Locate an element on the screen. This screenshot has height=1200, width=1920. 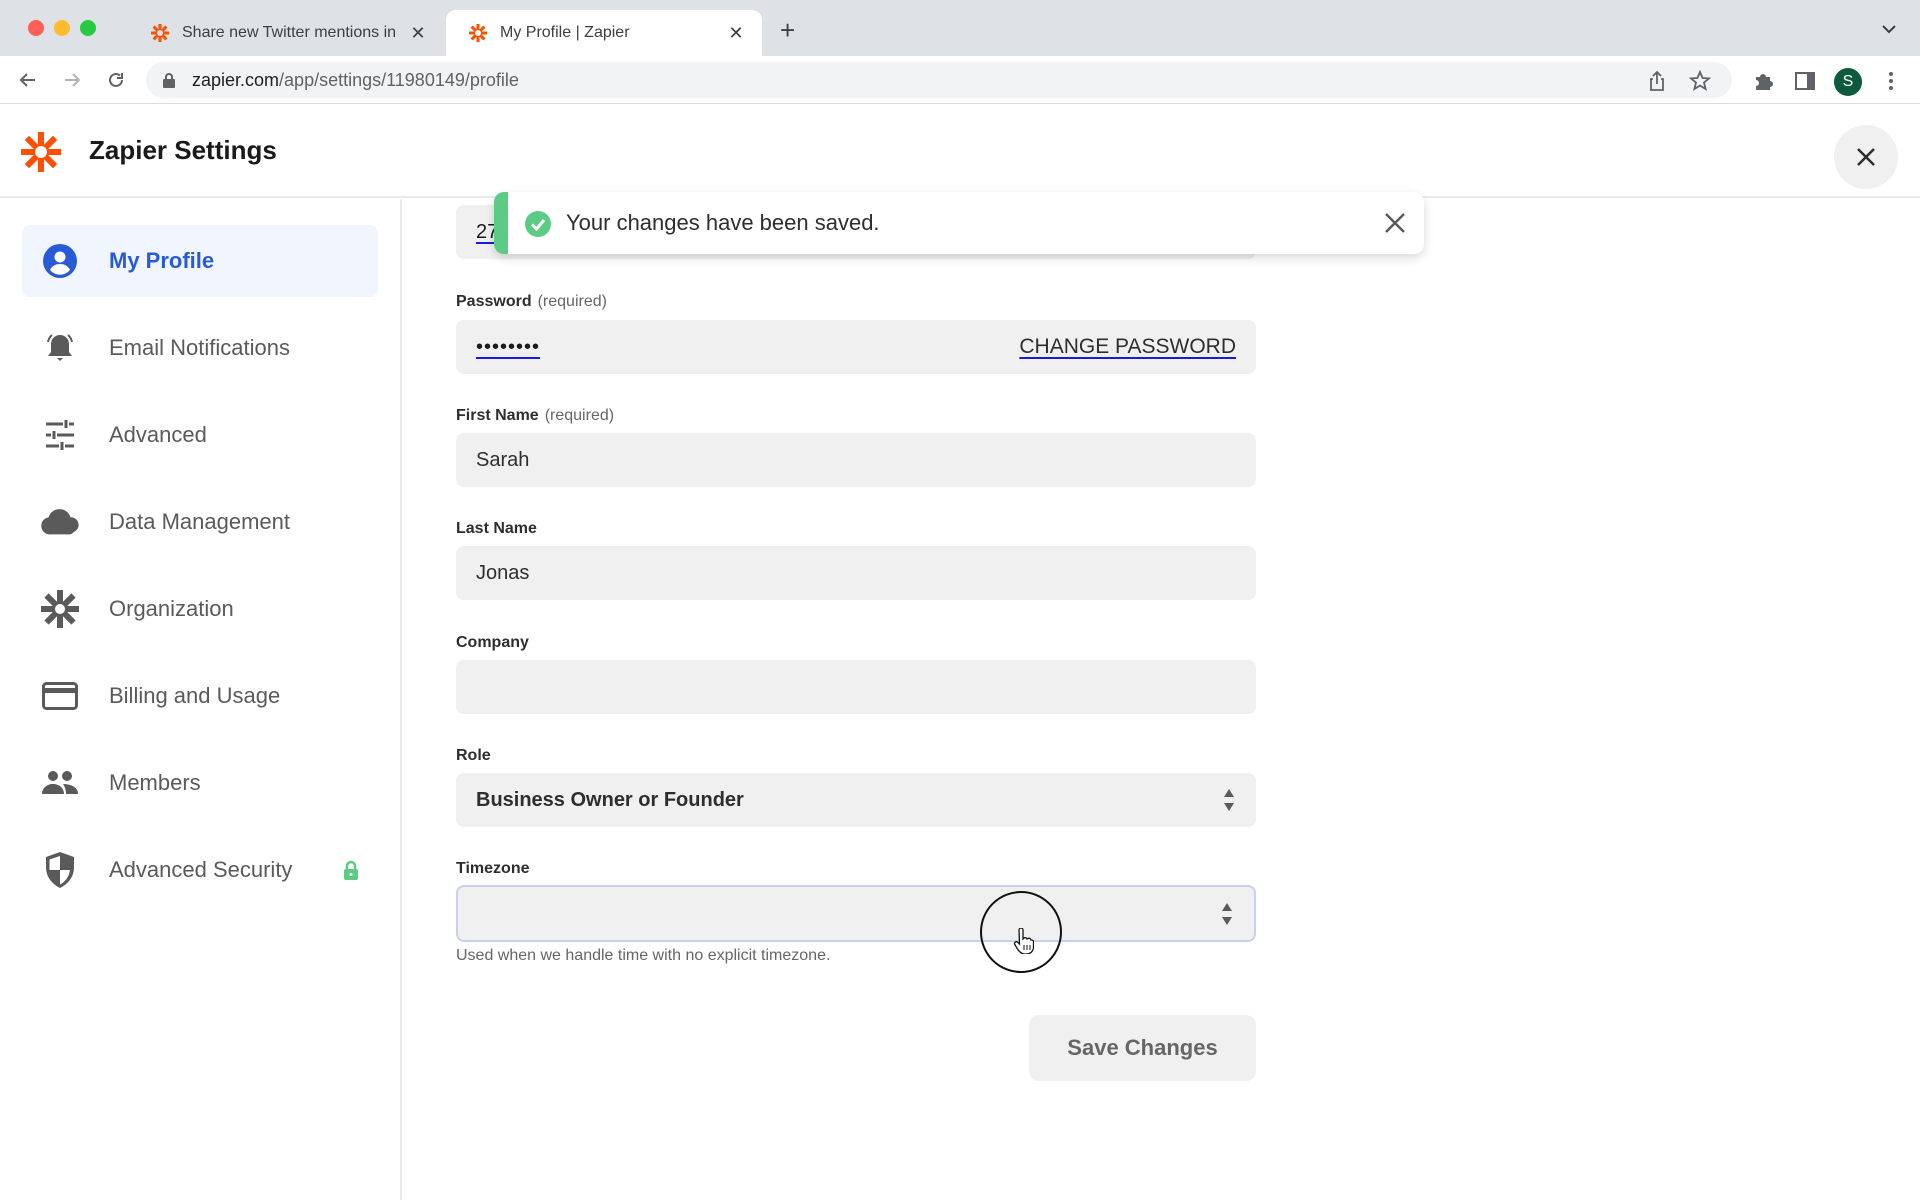
sidebar-item-members: Members is located at coordinates (200, 783).